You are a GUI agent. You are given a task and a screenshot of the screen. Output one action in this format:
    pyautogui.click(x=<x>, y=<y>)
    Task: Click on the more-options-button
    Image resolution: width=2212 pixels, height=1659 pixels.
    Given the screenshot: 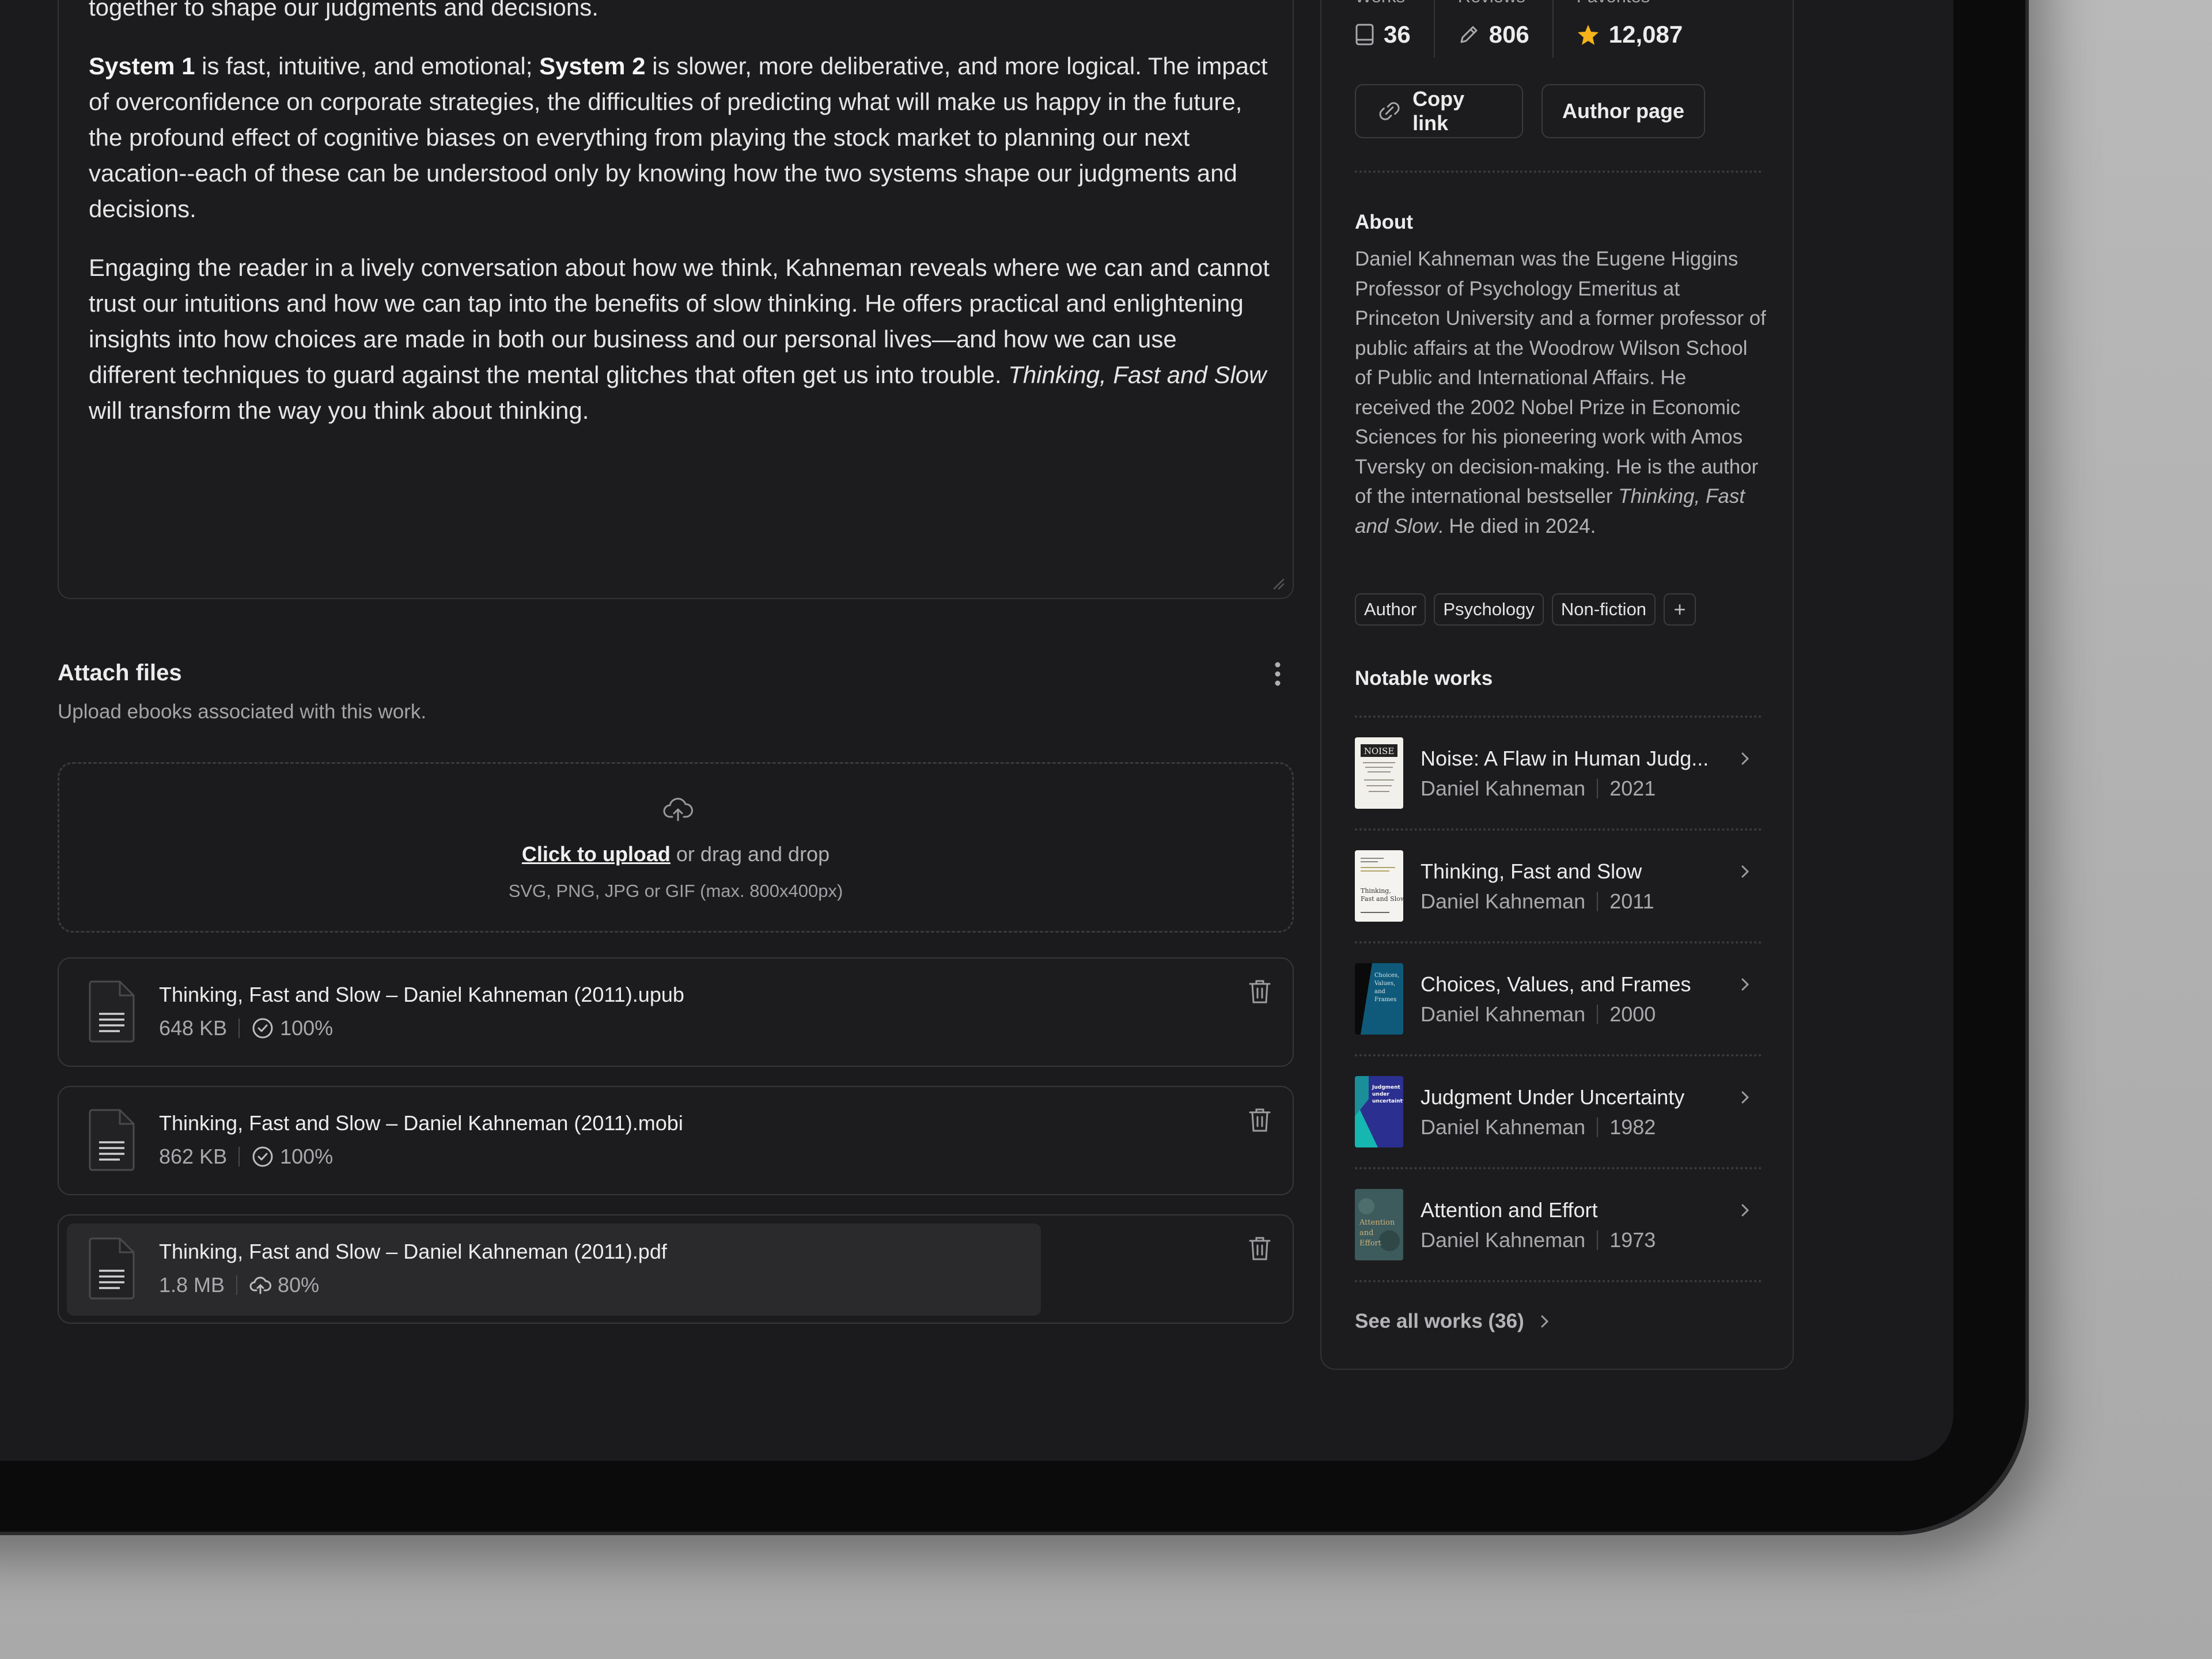 What is the action you would take?
    pyautogui.click(x=1277, y=674)
    